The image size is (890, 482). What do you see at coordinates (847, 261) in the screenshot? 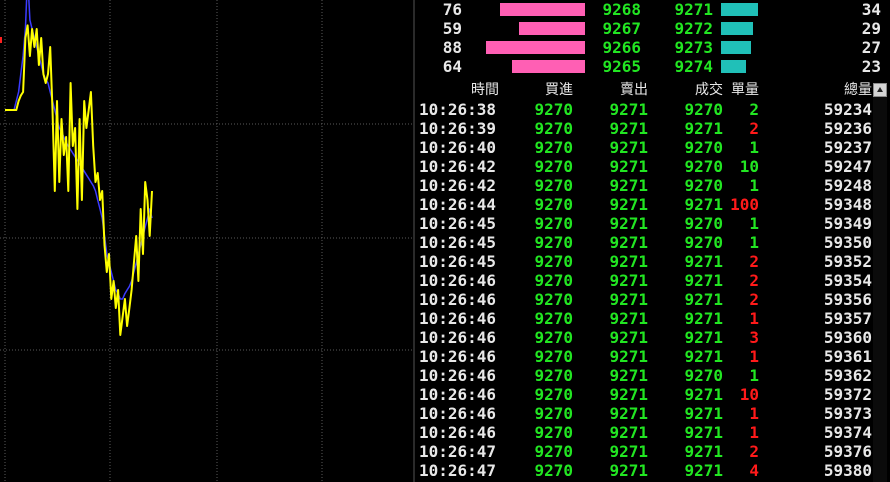
I see `tick-total: 59352` at bounding box center [847, 261].